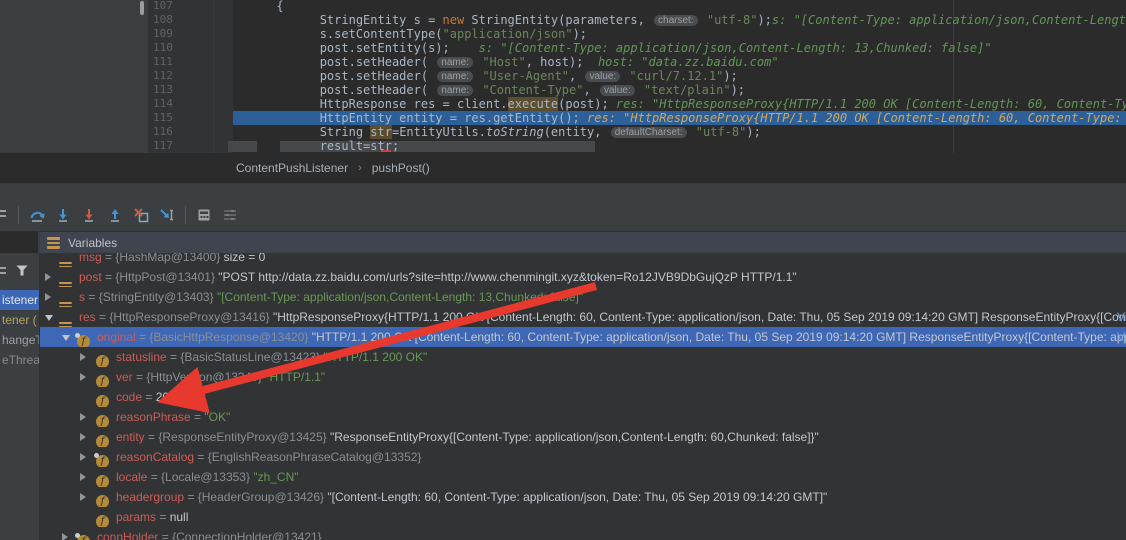 The image size is (1126, 540). Describe the element at coordinates (115, 215) in the screenshot. I see `step-out-button` at that location.